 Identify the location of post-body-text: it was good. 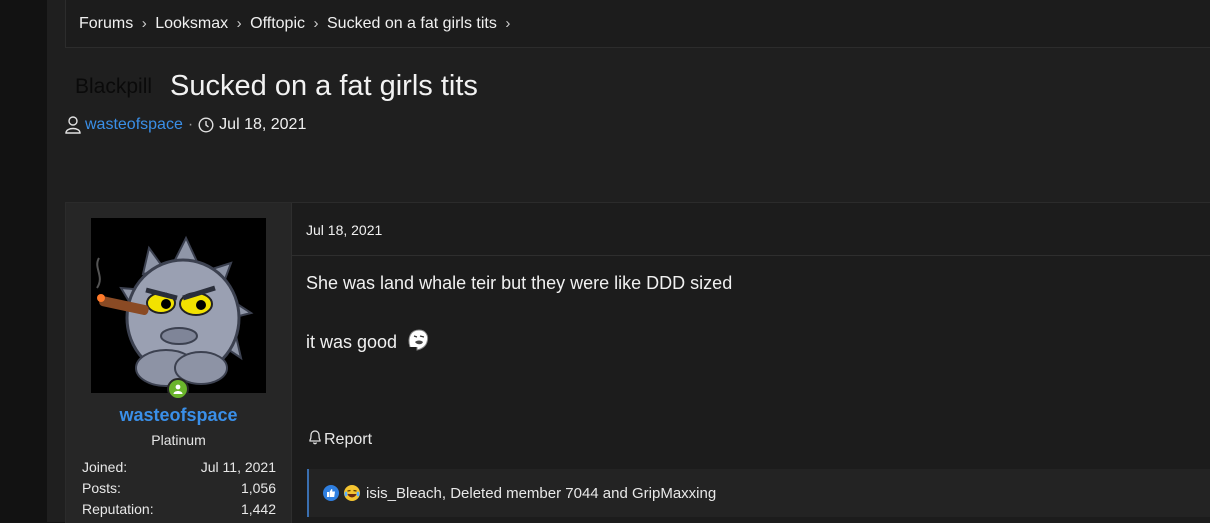
(352, 342).